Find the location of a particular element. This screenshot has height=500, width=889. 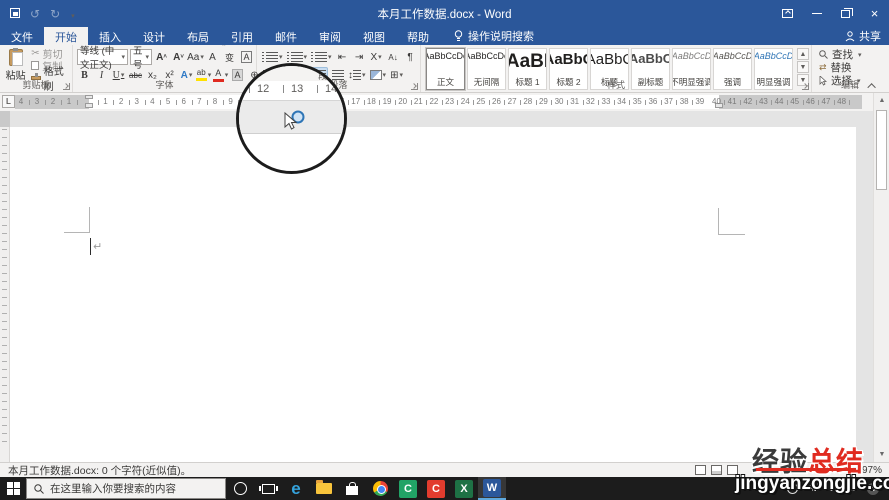

view-switcher is located at coordinates (716, 470).